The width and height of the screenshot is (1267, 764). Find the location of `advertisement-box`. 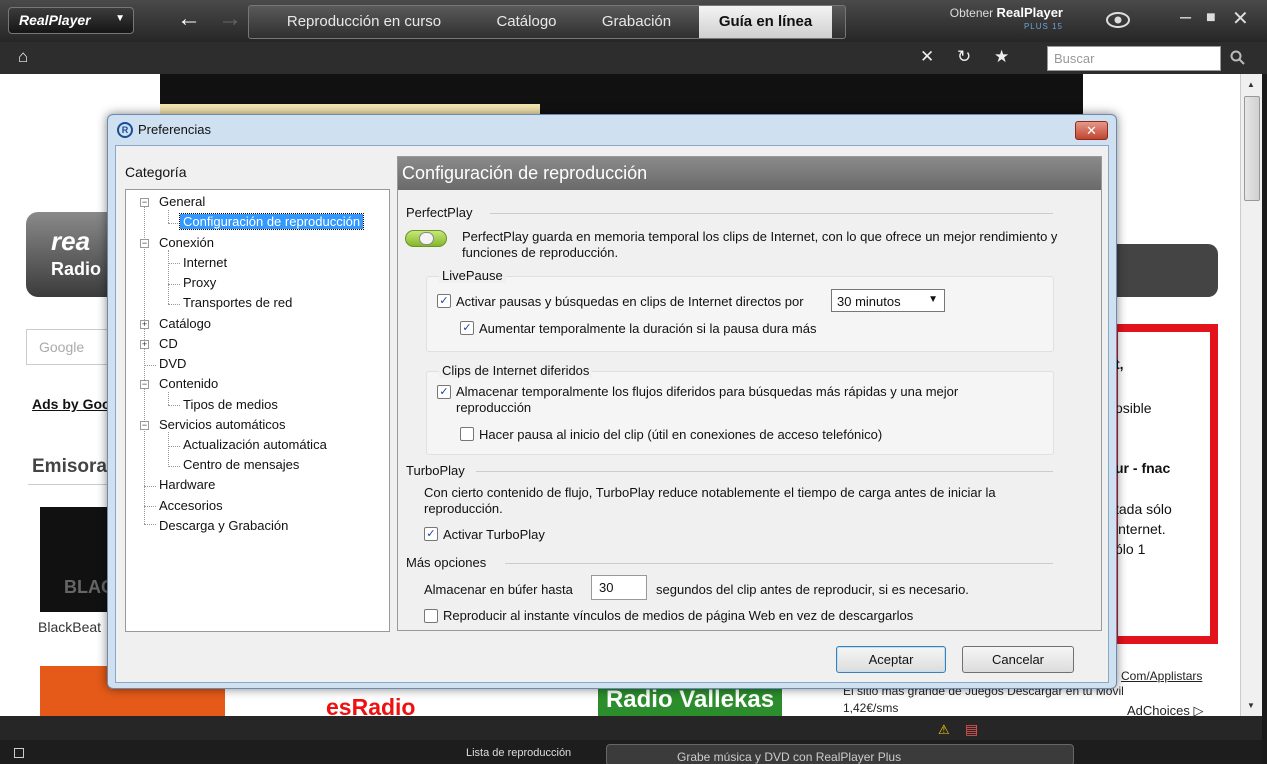

advertisement-box is located at coordinates (1164, 484).